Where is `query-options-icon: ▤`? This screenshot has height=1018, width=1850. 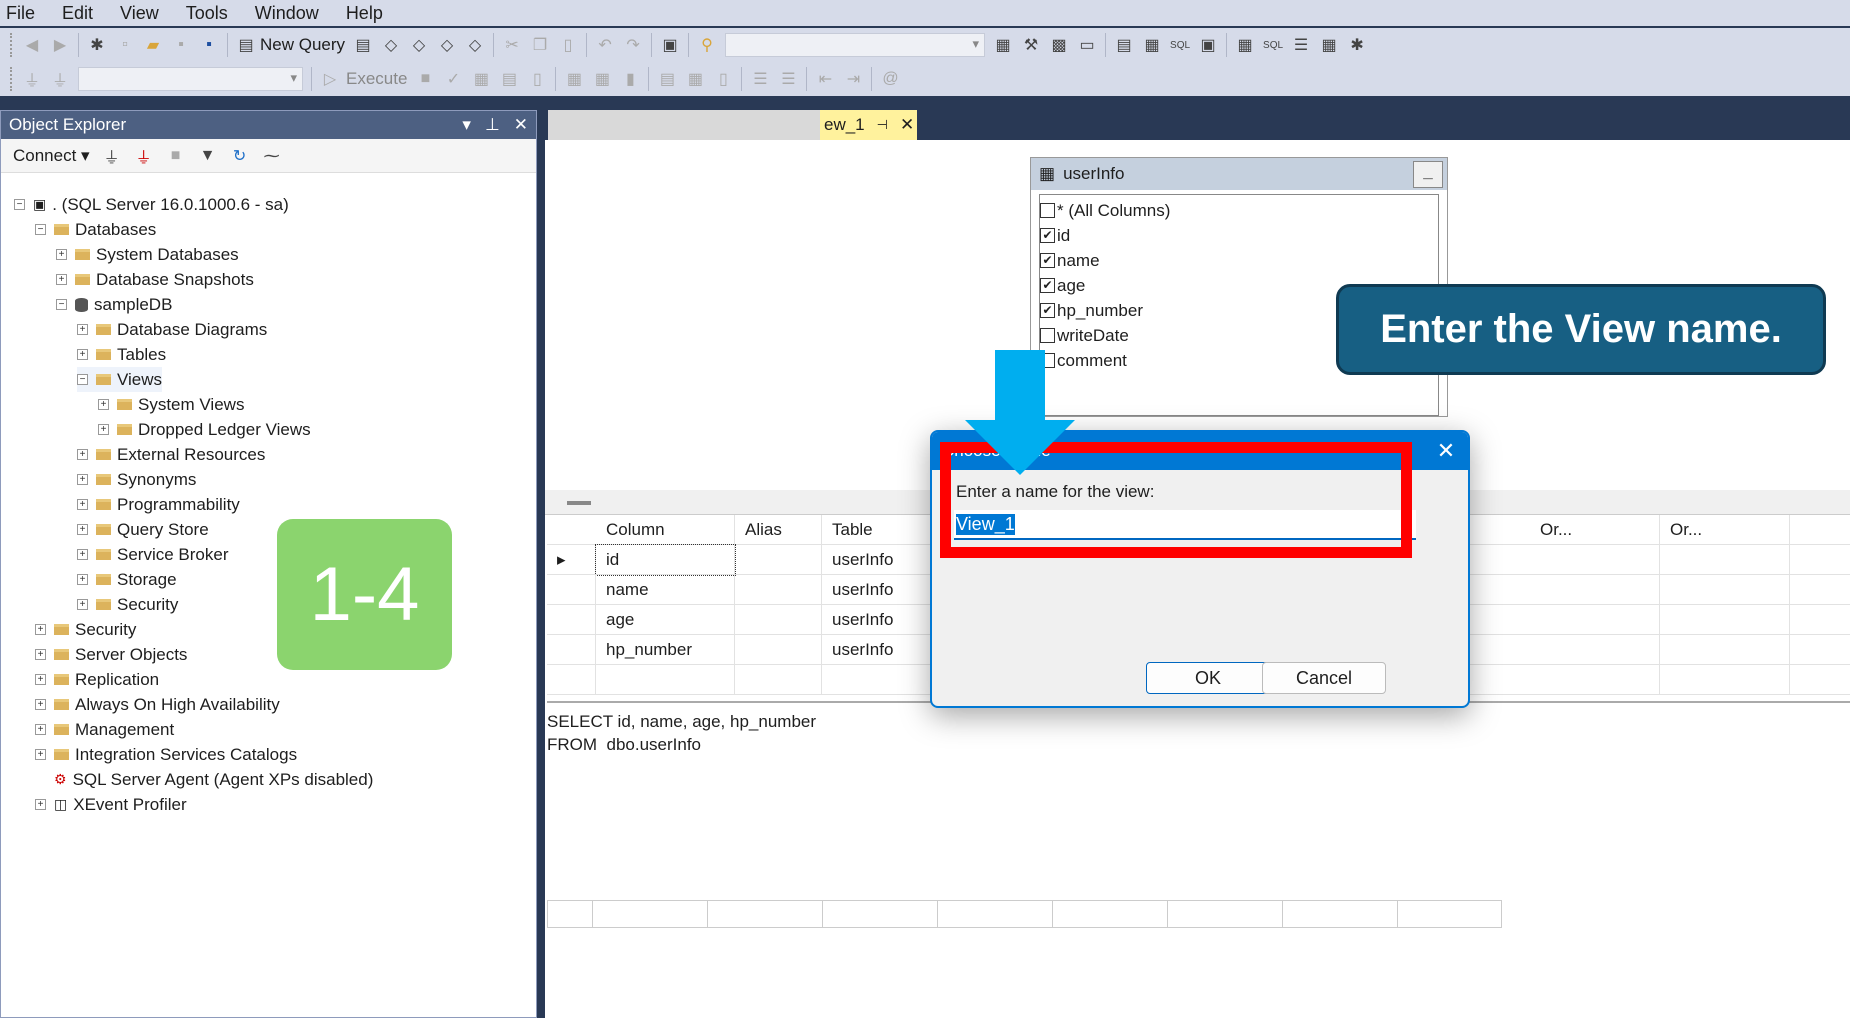
query-options-icon: ▤ is located at coordinates (509, 79).